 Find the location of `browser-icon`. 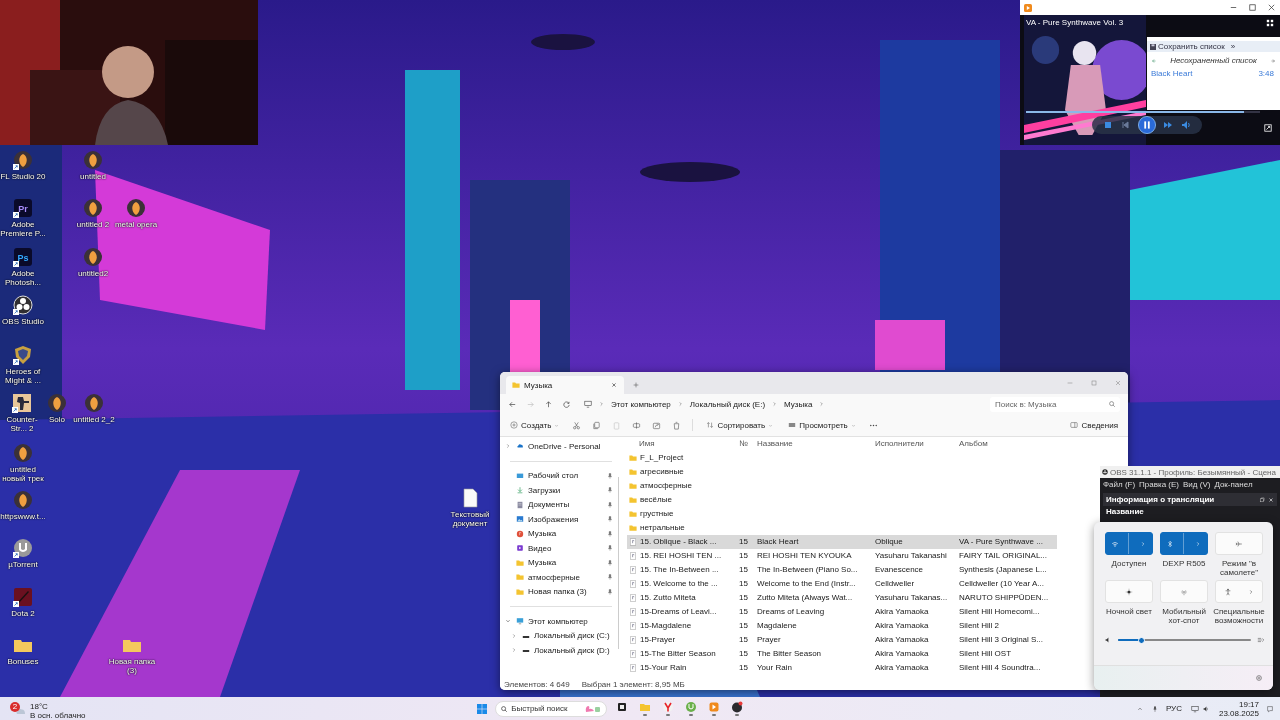

browser-icon is located at coordinates (668, 707).